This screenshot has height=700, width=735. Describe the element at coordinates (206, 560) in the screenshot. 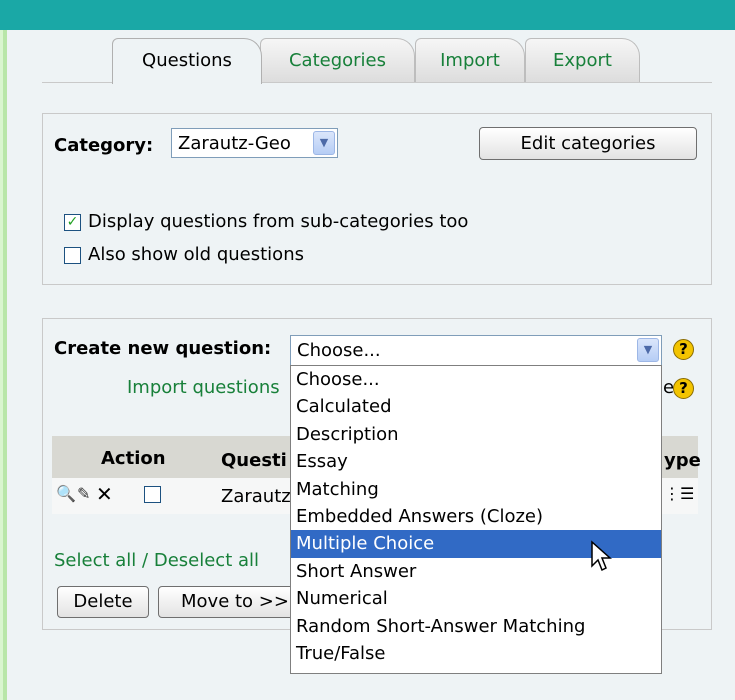

I see `deselect-all-link: Deselect all` at that location.